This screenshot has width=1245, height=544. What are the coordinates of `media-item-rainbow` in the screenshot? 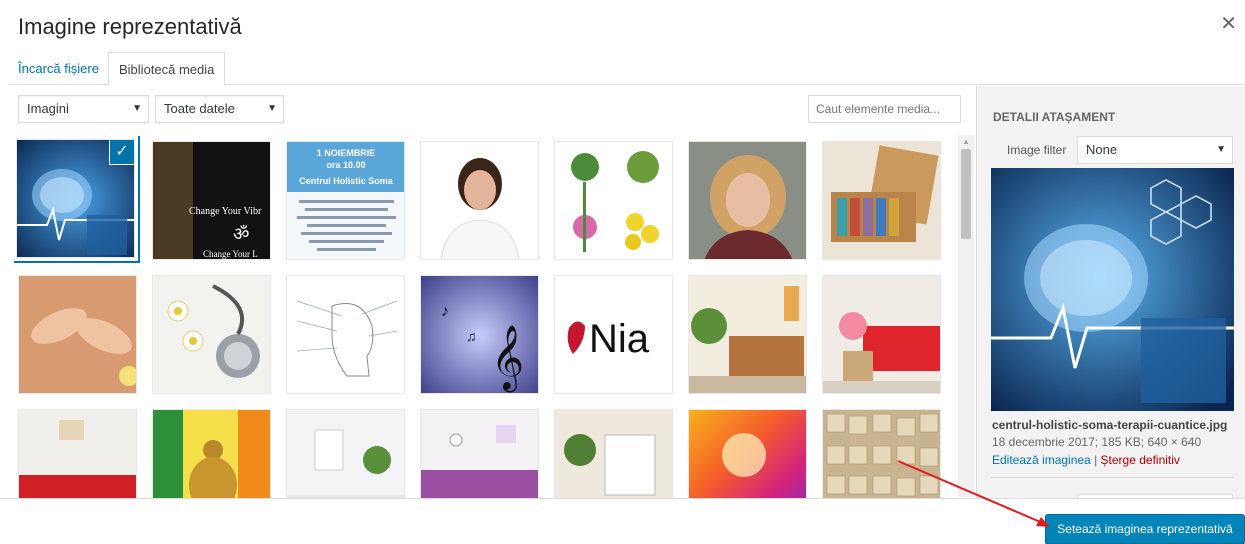 It's located at (747, 453).